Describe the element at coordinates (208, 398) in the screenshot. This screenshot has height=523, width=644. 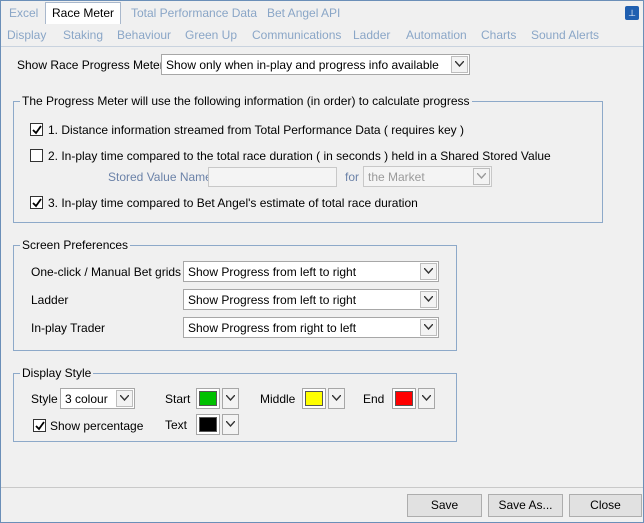
I see `start-color-swatch` at that location.